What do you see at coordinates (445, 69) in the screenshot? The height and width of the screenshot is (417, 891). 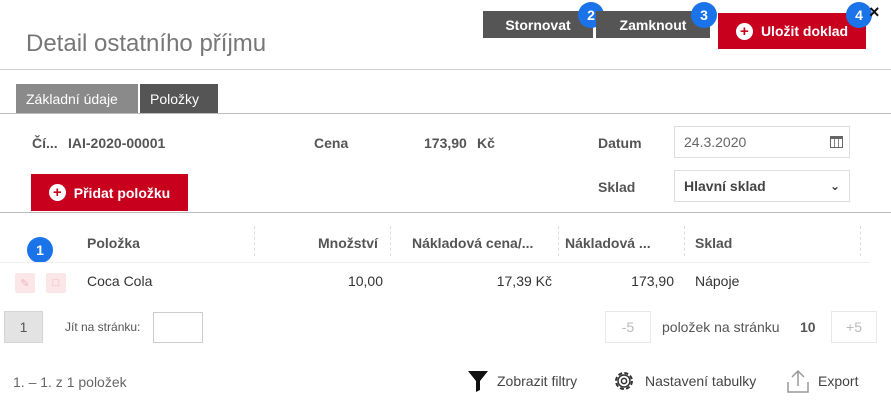 I see `divider` at bounding box center [445, 69].